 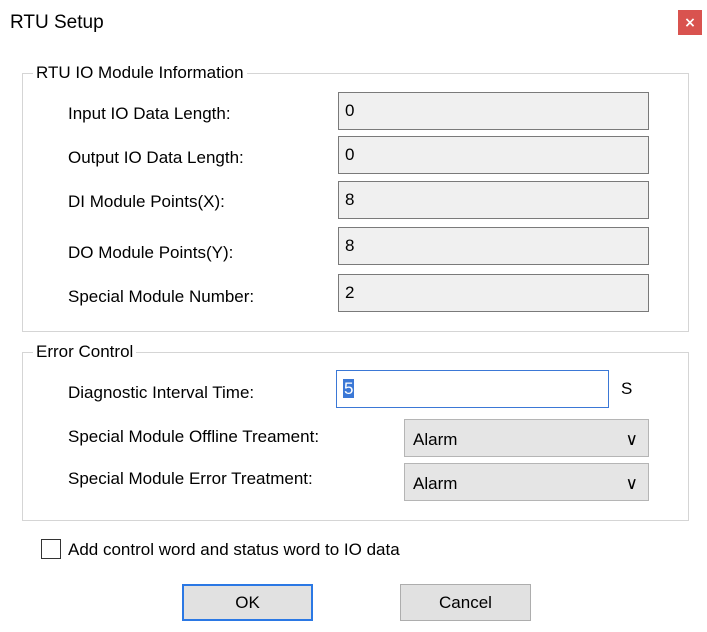 What do you see at coordinates (349, 388) in the screenshot?
I see `diagnostic-interval-value: 5` at bounding box center [349, 388].